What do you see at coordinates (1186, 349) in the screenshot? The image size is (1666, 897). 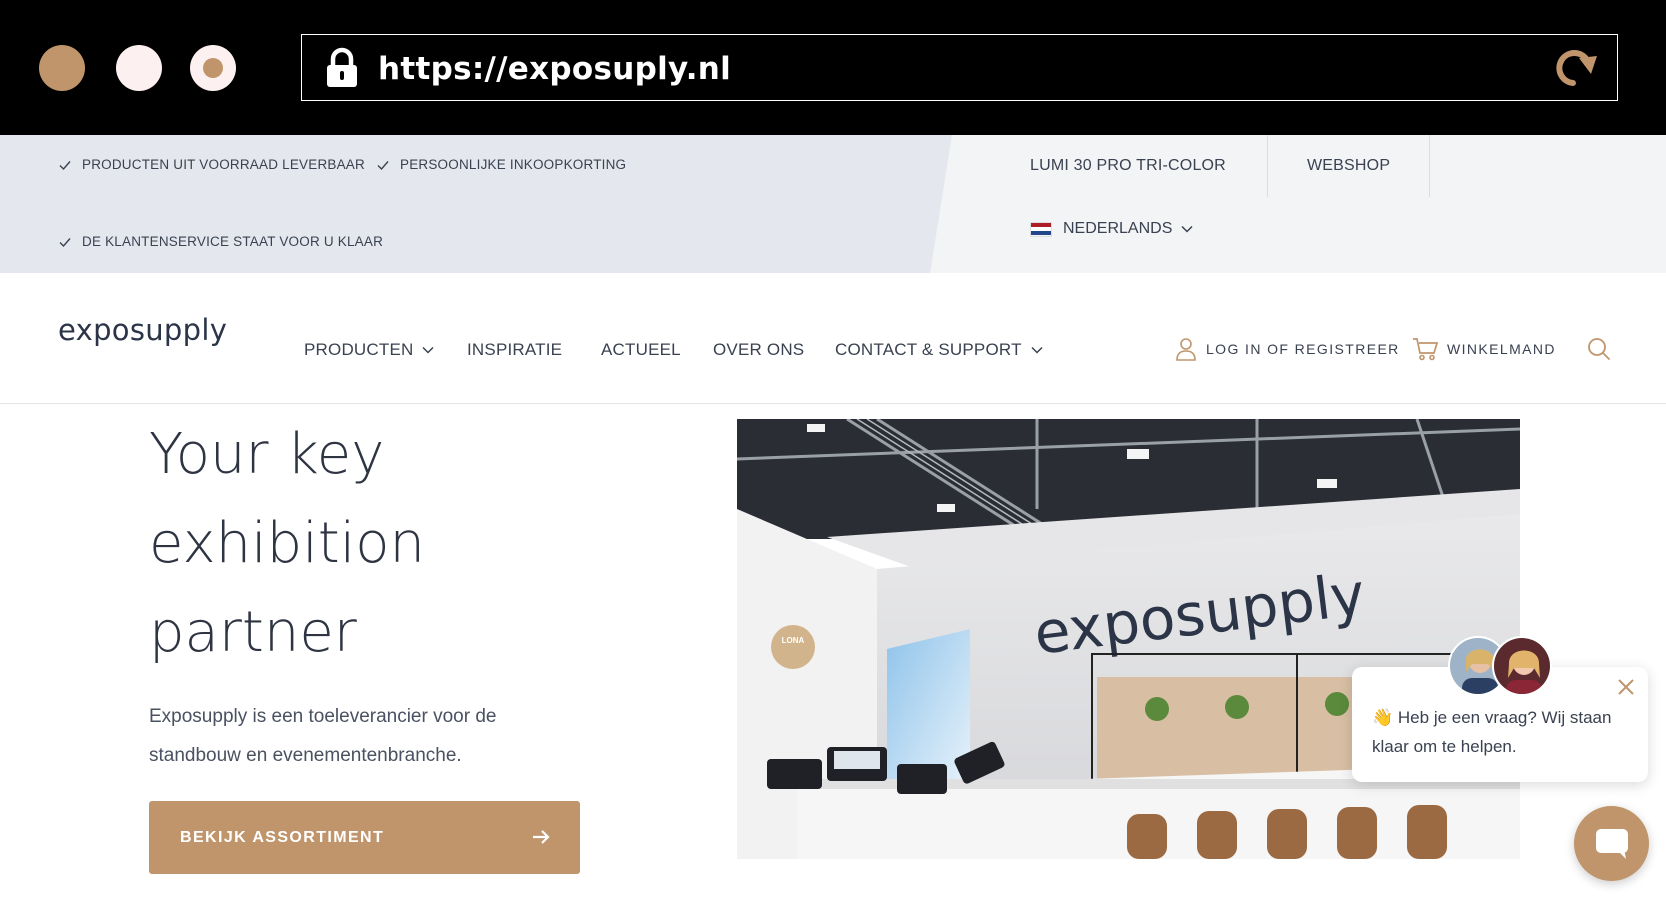 I see `user-icon` at bounding box center [1186, 349].